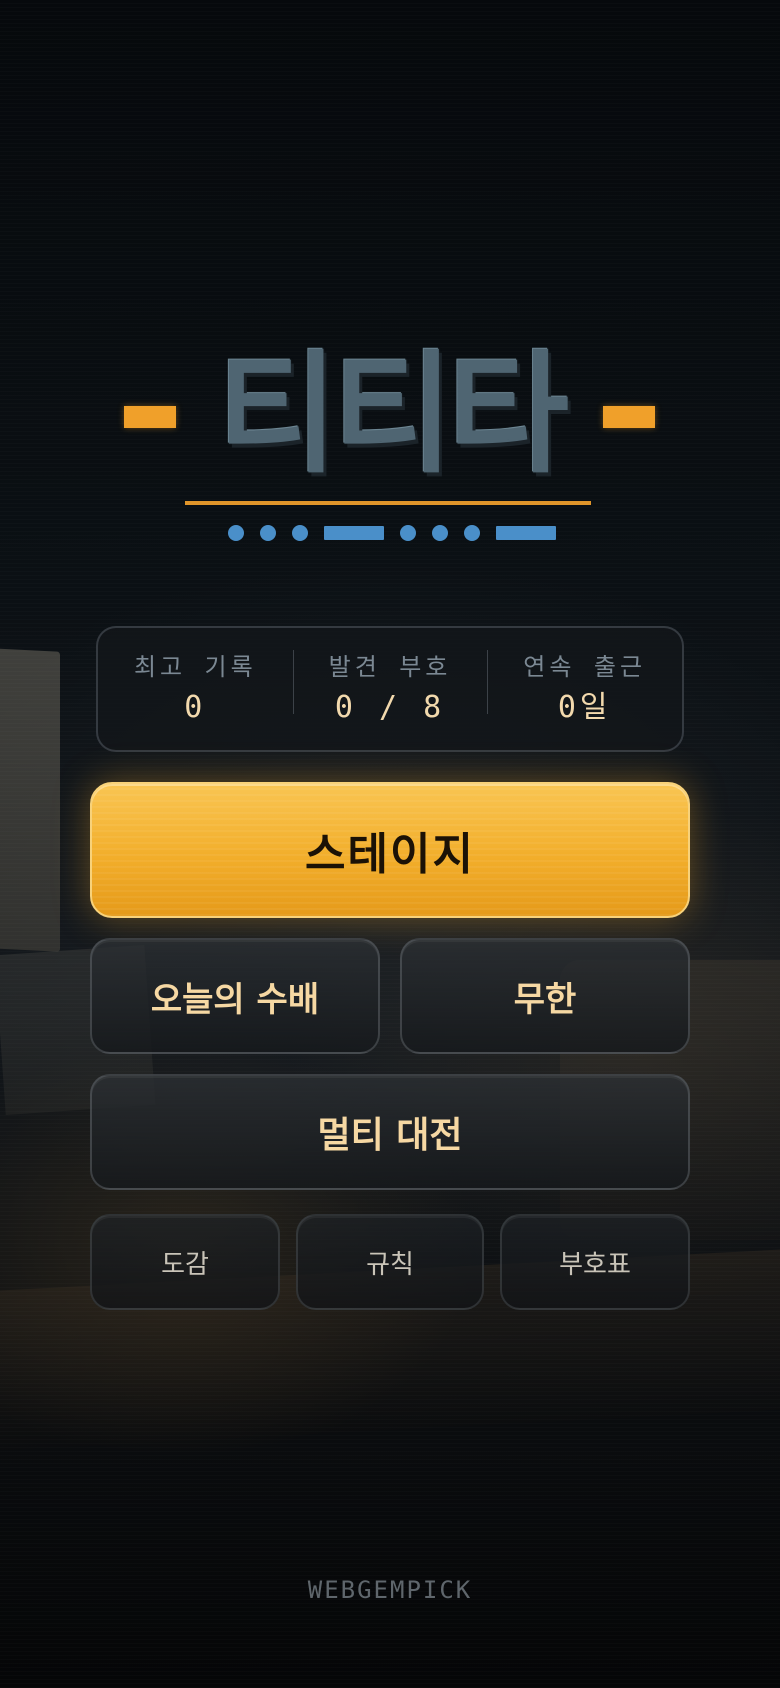  I want to click on logo-dash-right, so click(629, 417).